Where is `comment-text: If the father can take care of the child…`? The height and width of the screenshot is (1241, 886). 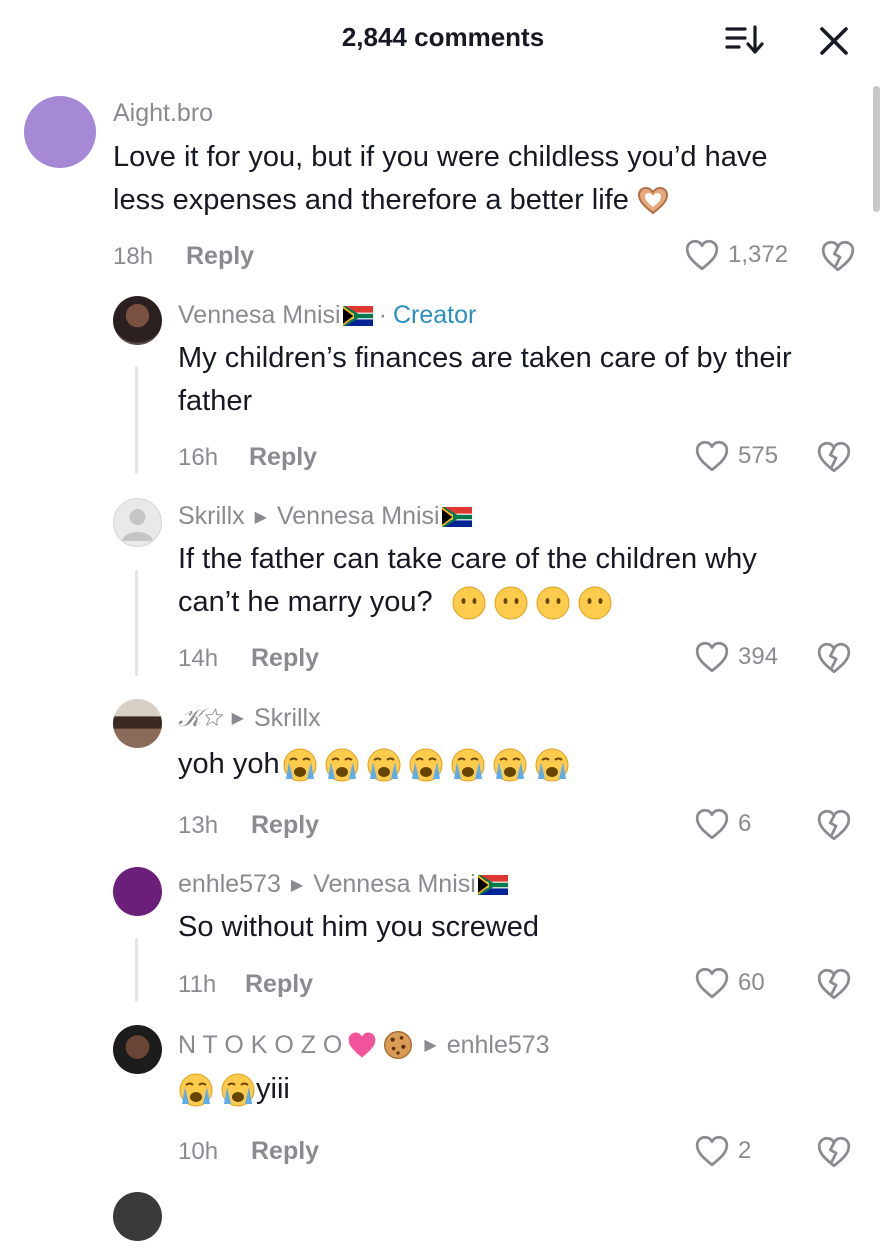
comment-text: If the father can take care of the child… is located at coordinates (467, 581).